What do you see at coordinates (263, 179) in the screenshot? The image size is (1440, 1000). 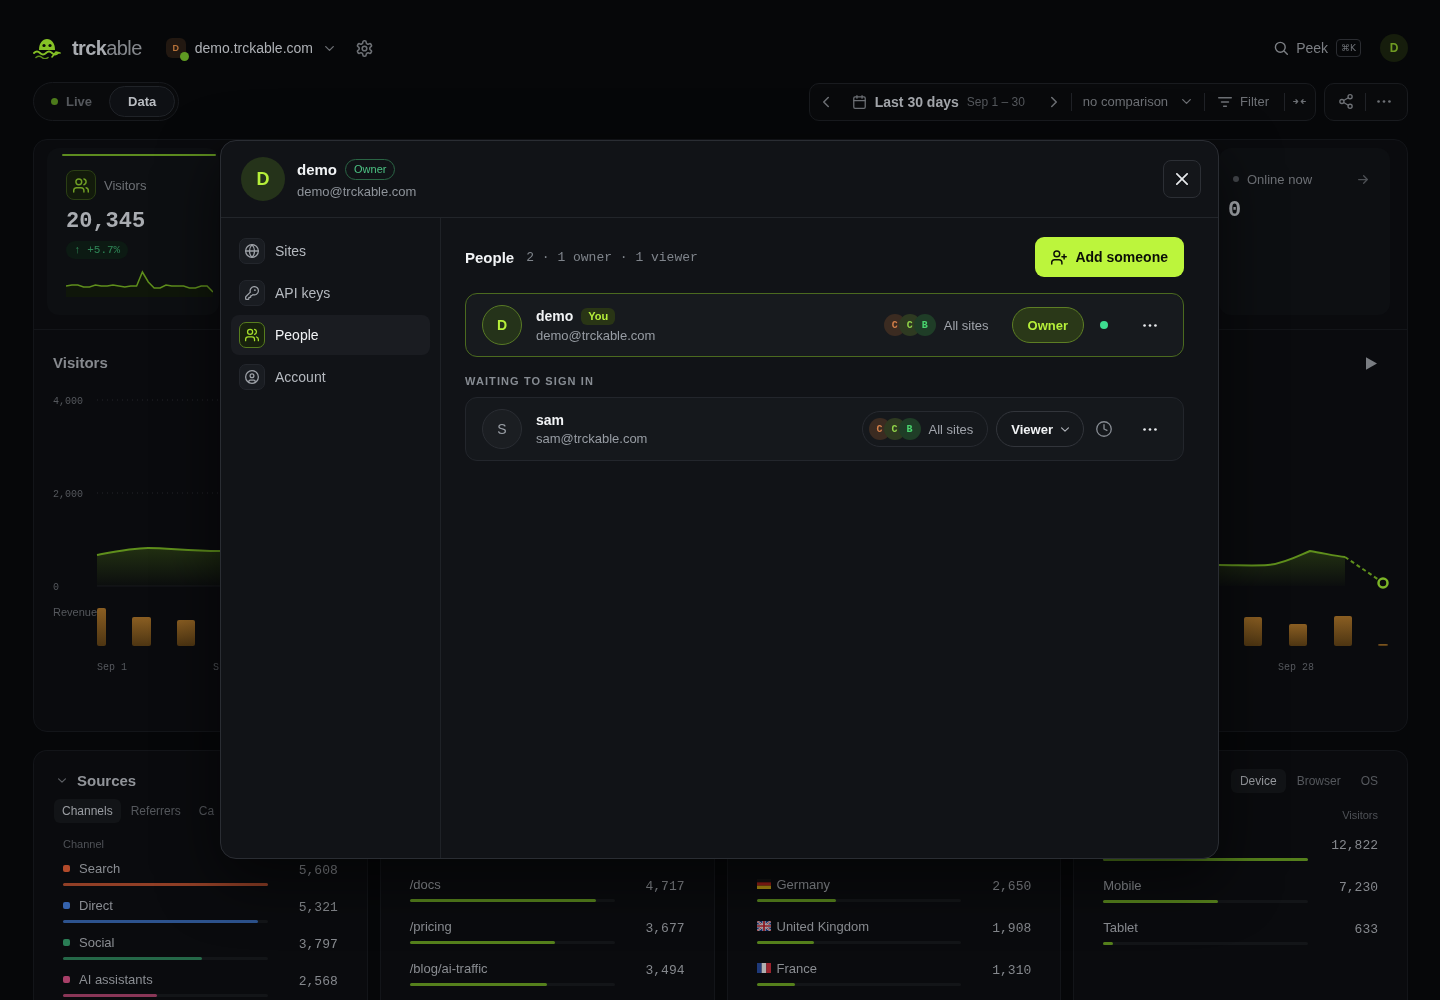 I see `user-avatar: D` at bounding box center [263, 179].